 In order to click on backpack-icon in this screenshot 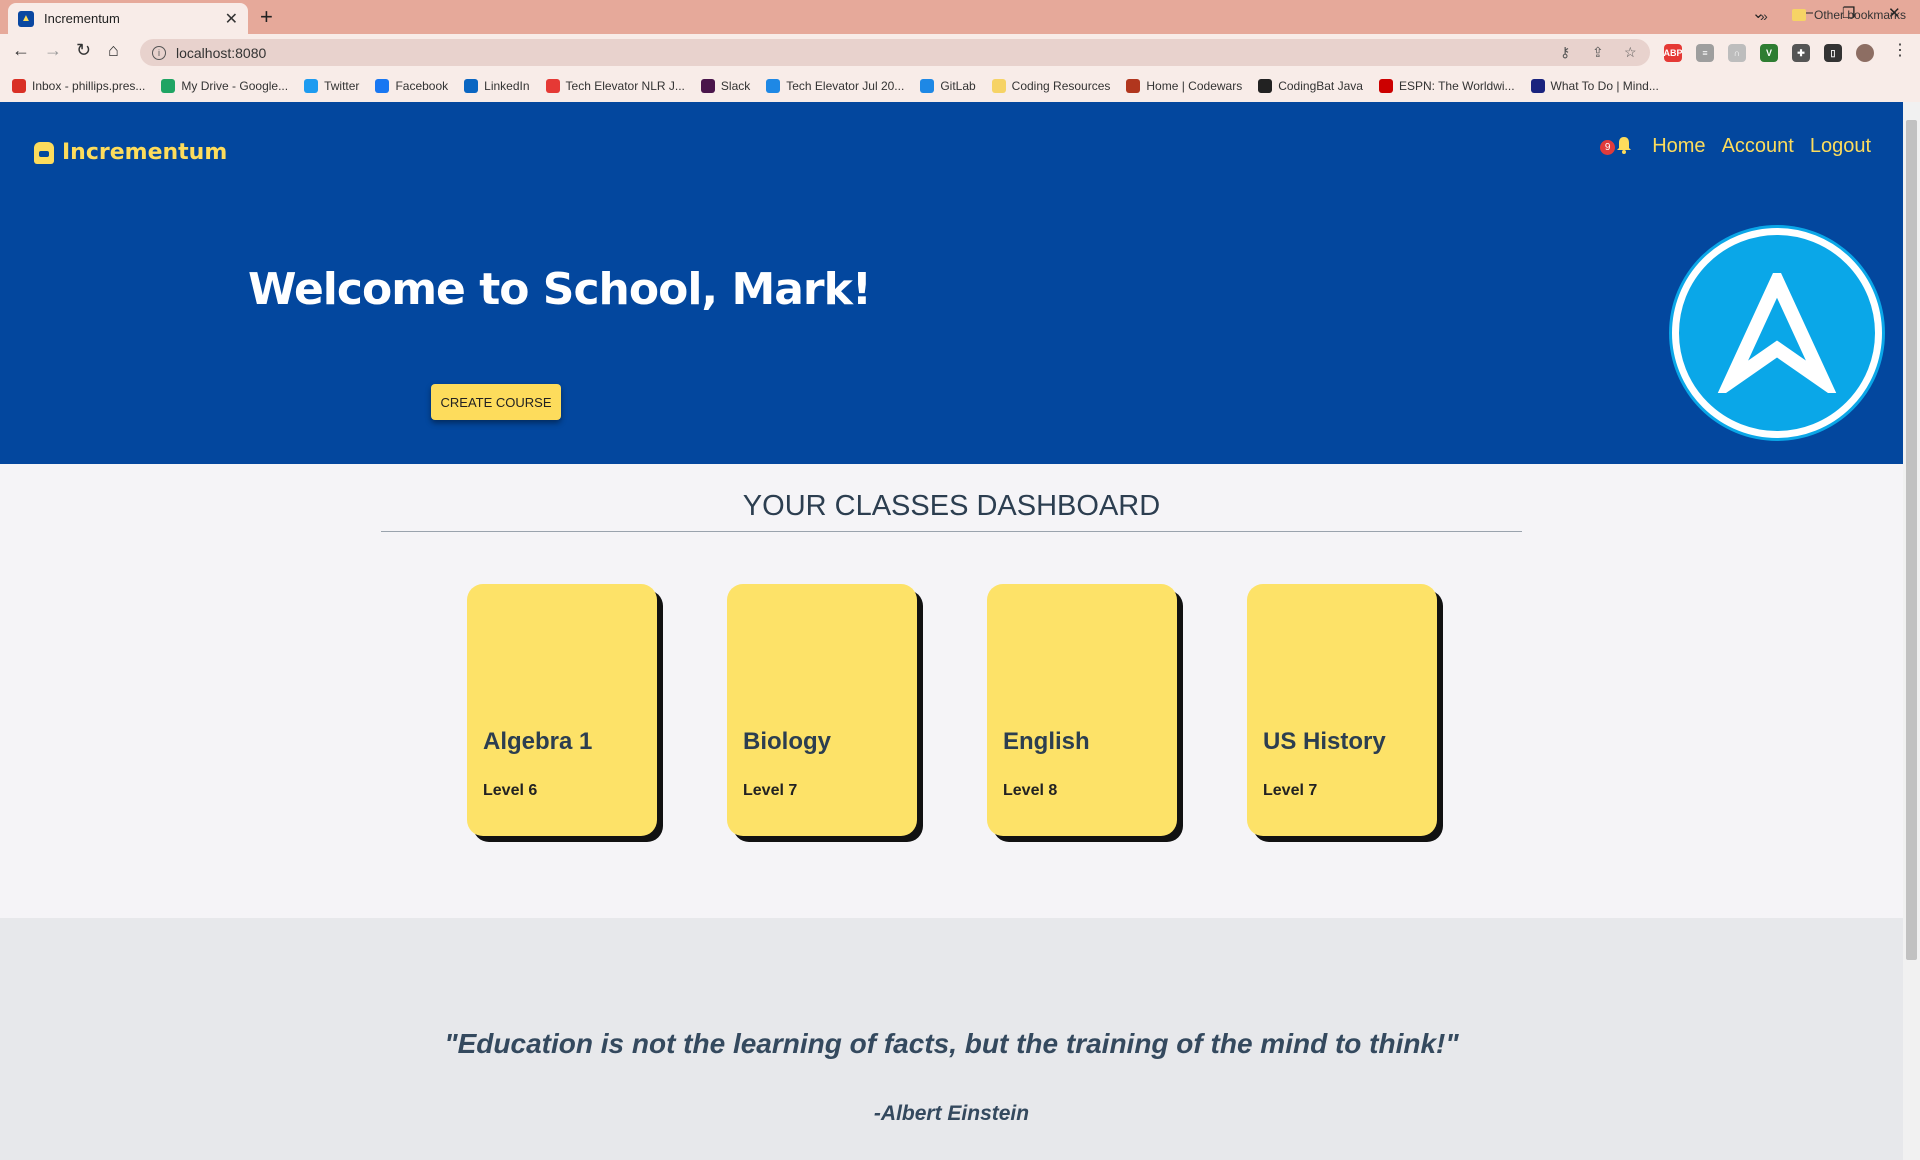, I will do `click(44, 152)`.